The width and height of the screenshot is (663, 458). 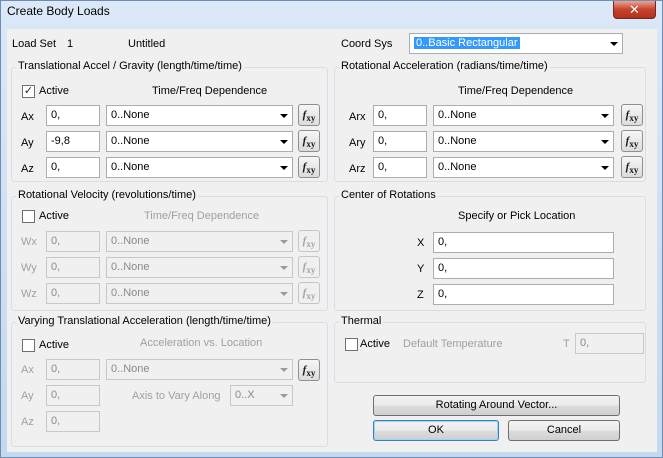 What do you see at coordinates (130, 115) in the screenshot?
I see `ax-dependence-value: 0..None` at bounding box center [130, 115].